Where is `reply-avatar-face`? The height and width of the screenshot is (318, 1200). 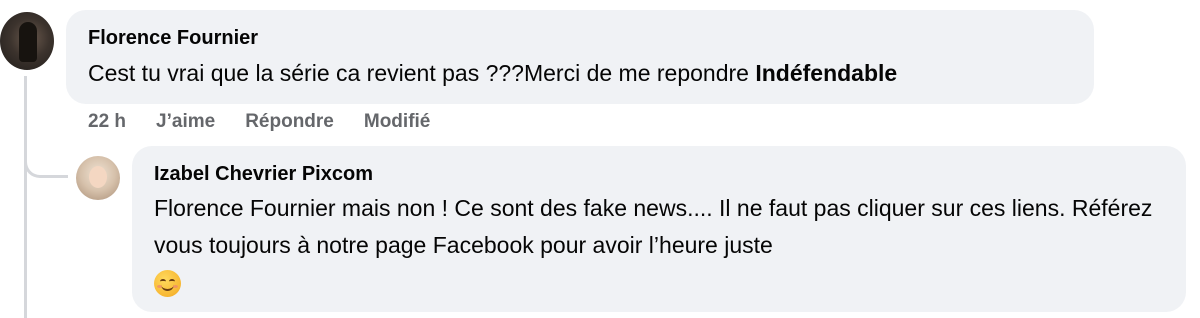
reply-avatar-face is located at coordinates (98, 177).